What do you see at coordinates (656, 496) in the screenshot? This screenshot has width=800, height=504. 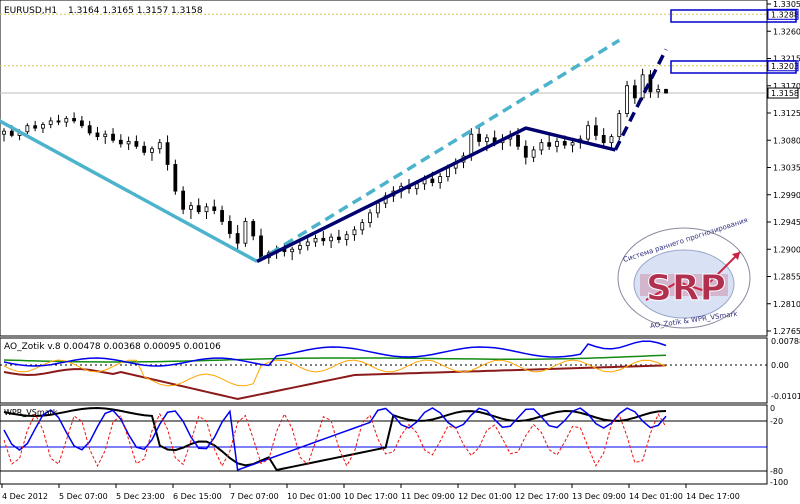 I see `time-axis-label: 14 Dec 01:00` at bounding box center [656, 496].